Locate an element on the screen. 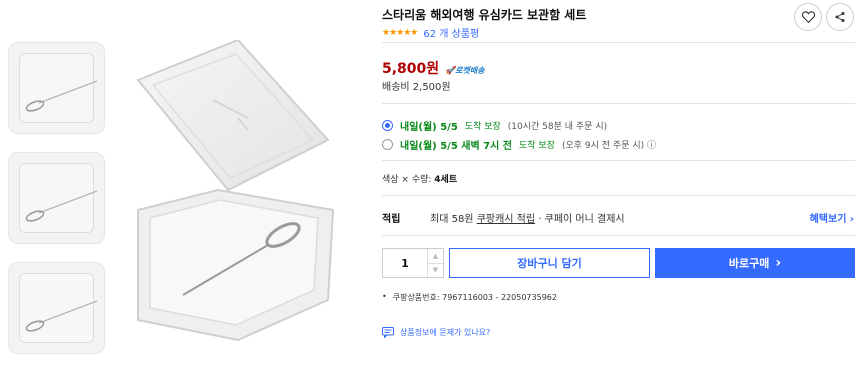  benefit-link: 혜택보기 › is located at coordinates (832, 217).